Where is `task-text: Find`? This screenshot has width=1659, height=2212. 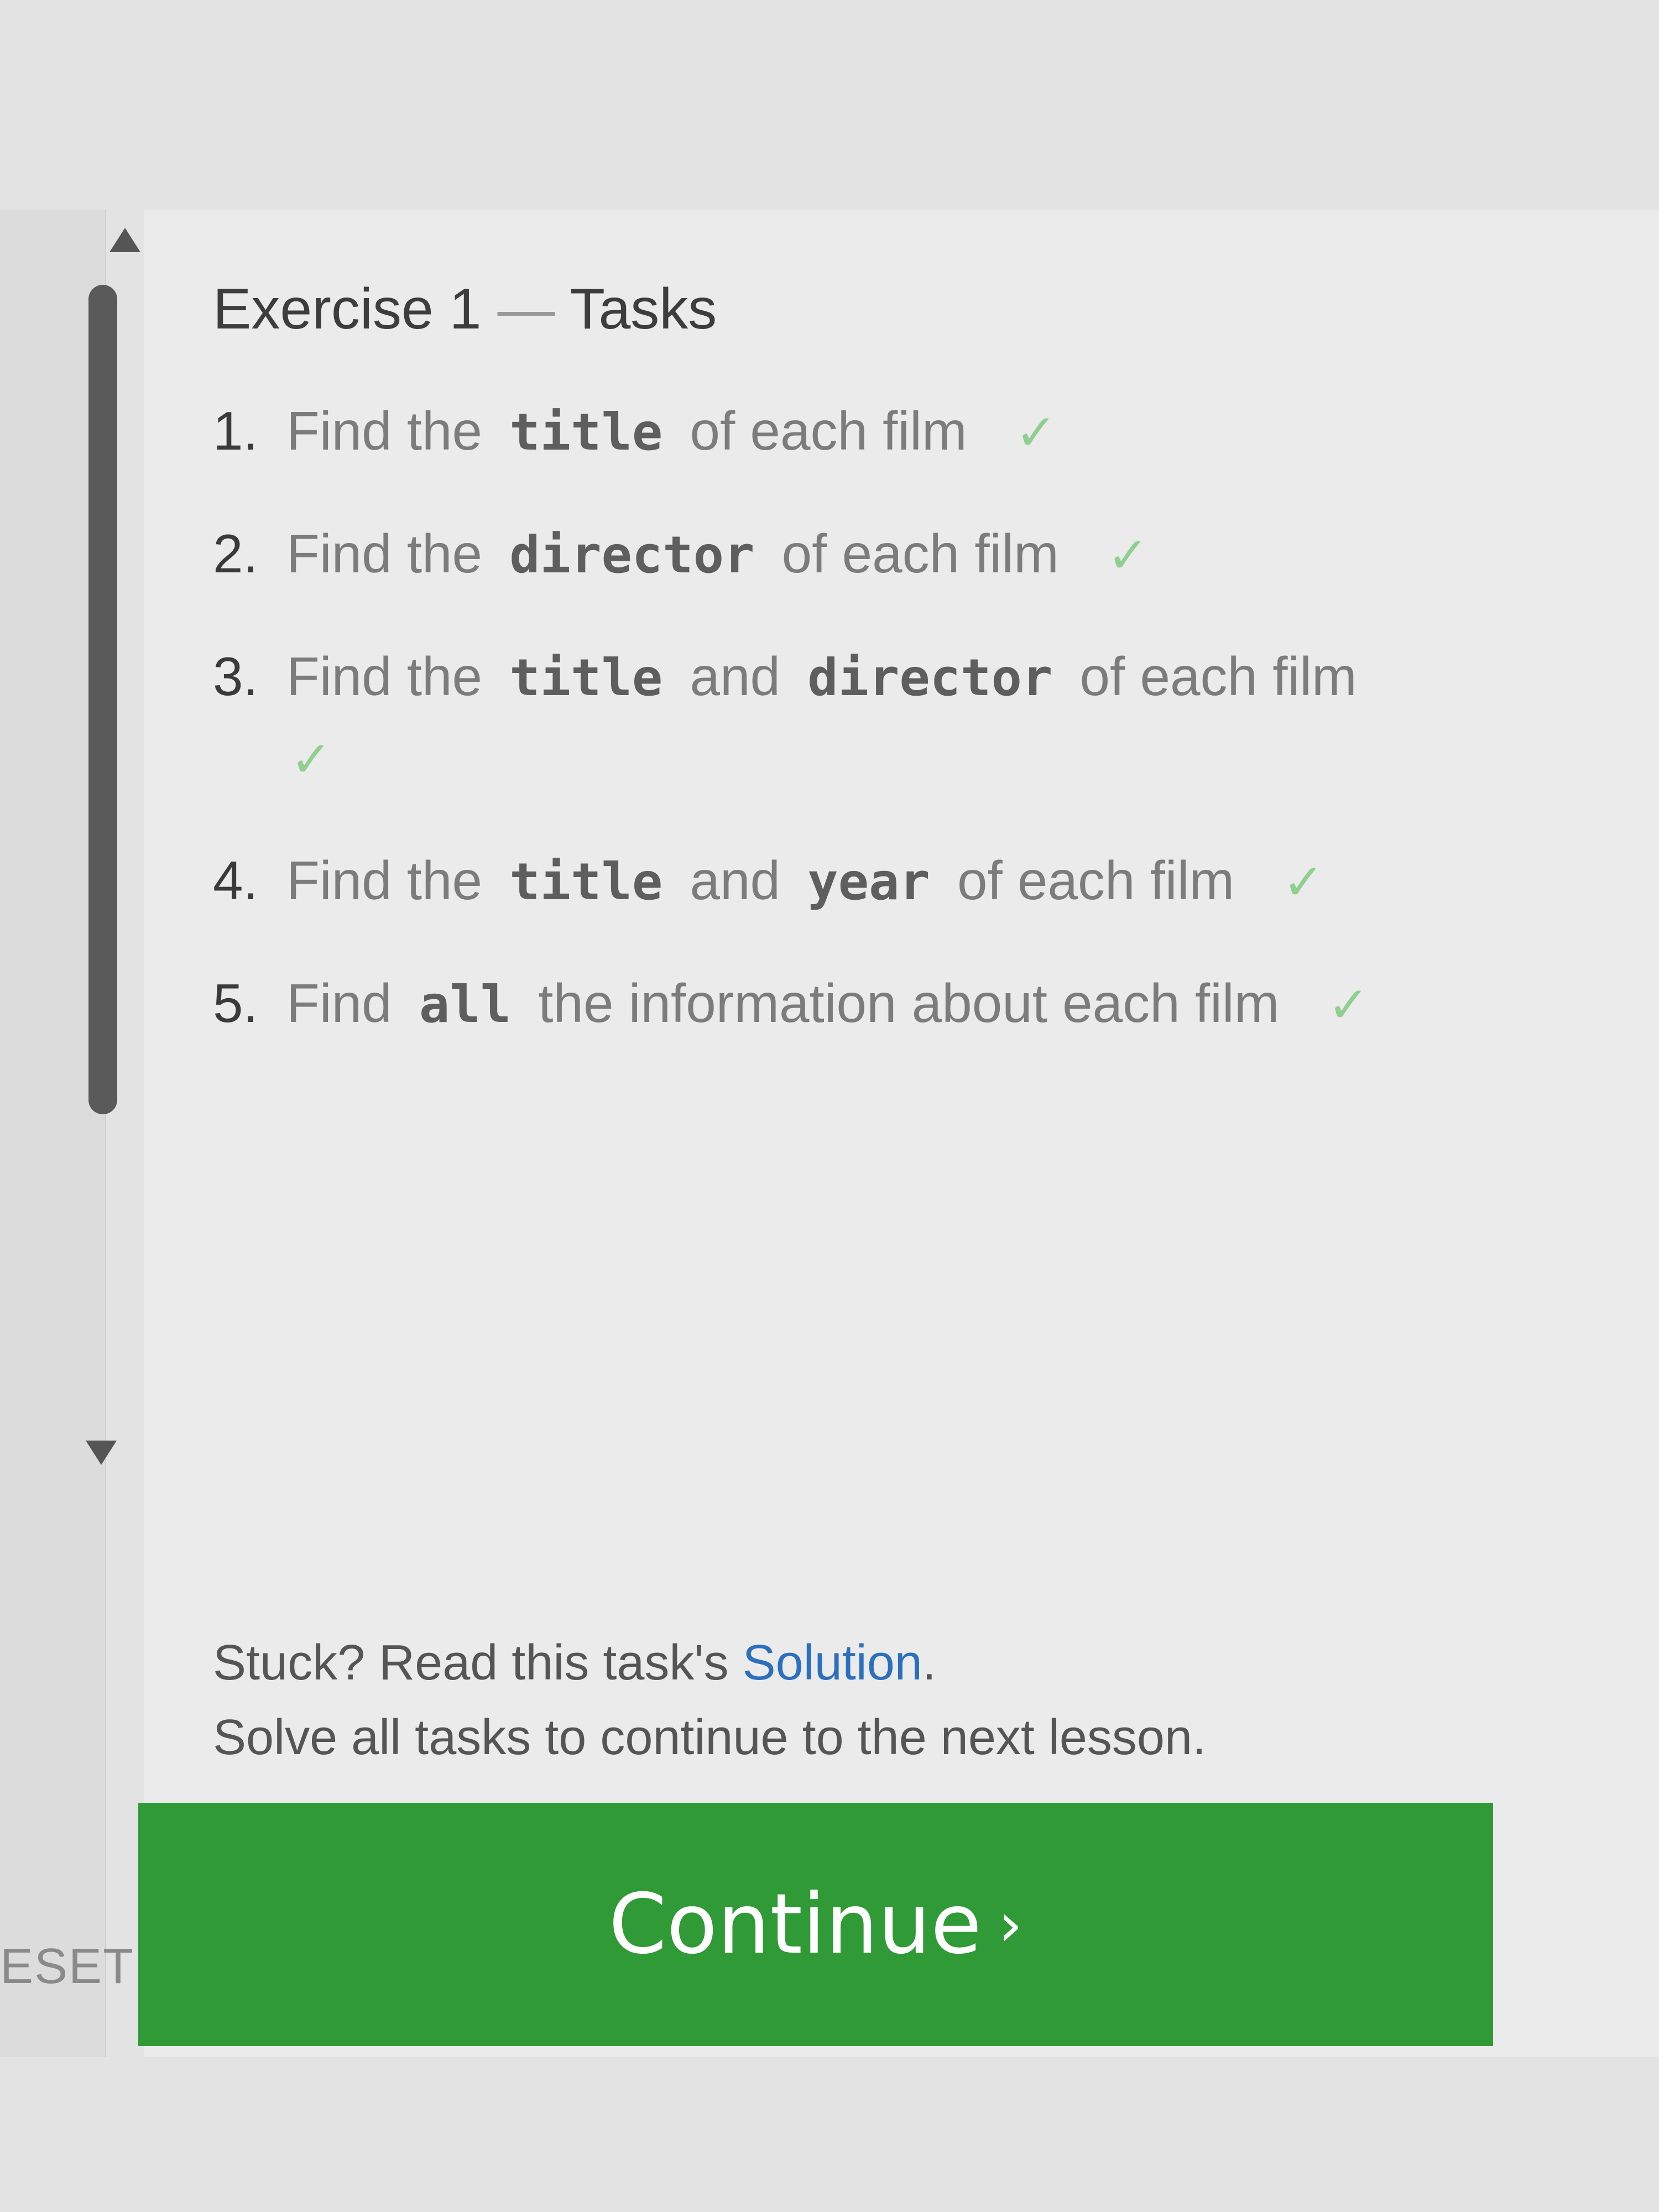
task-text: Find is located at coordinates (339, 1004).